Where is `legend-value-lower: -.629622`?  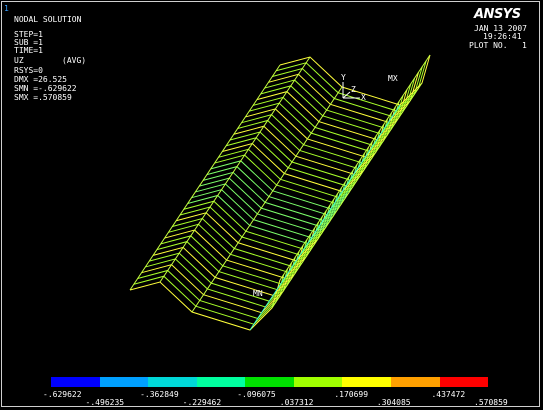
legend-value-lower: -.629622 is located at coordinates (62, 394).